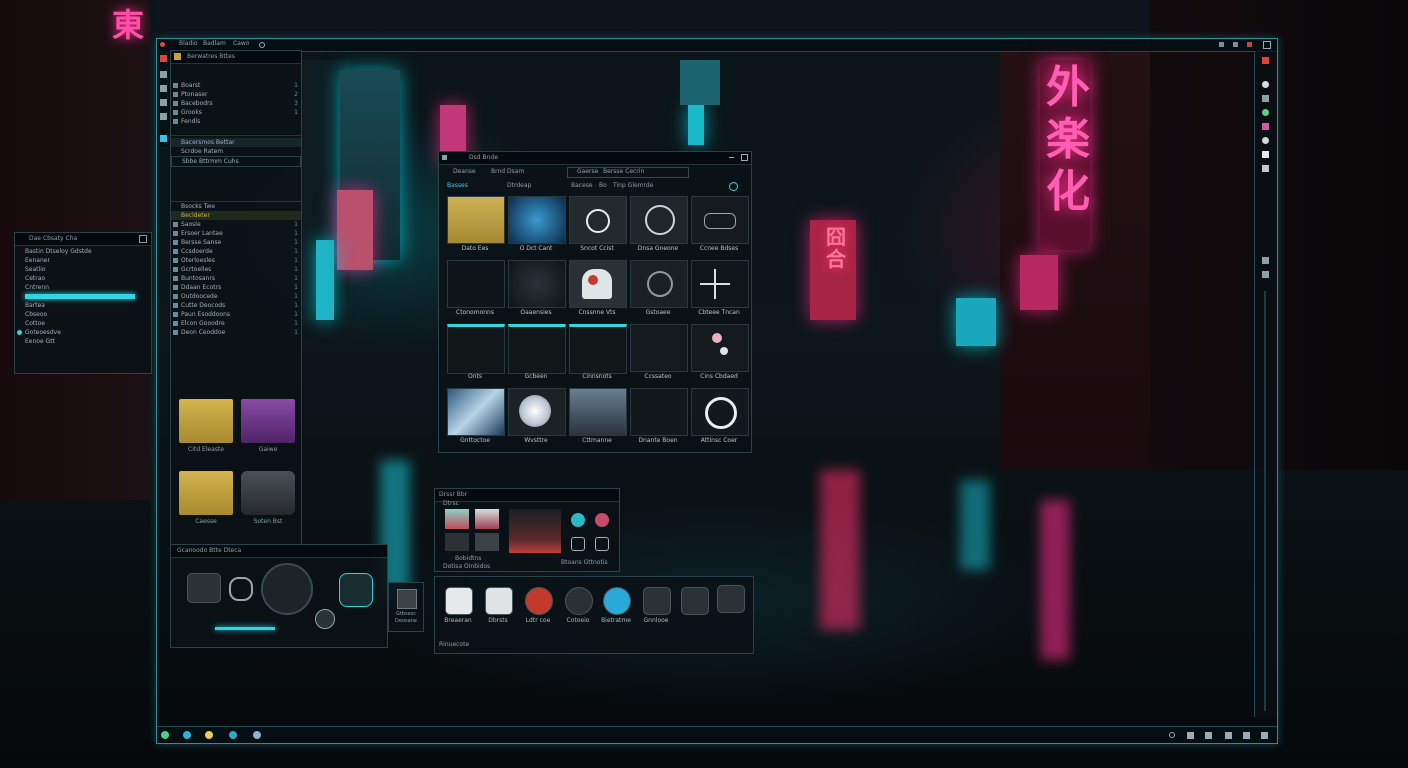 This screenshot has width=1408, height=768. What do you see at coordinates (356, 590) in the screenshot?
I see `shield-icon` at bounding box center [356, 590].